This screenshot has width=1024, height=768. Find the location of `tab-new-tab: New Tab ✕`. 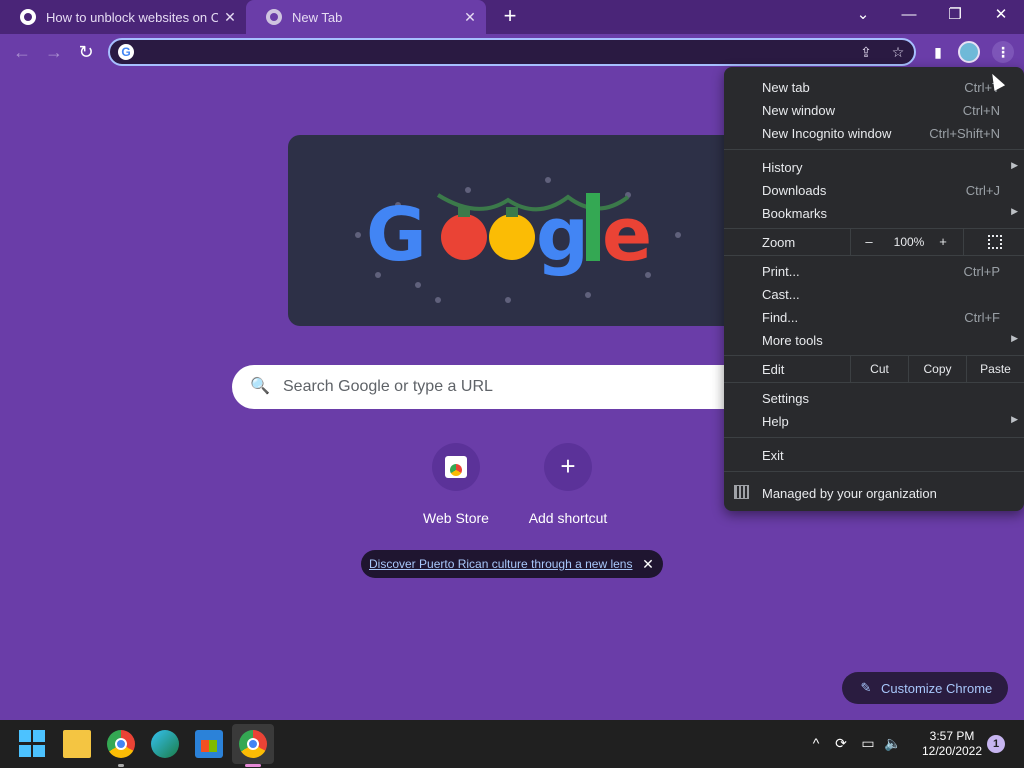

tab-new-tab: New Tab ✕ is located at coordinates (366, 17).